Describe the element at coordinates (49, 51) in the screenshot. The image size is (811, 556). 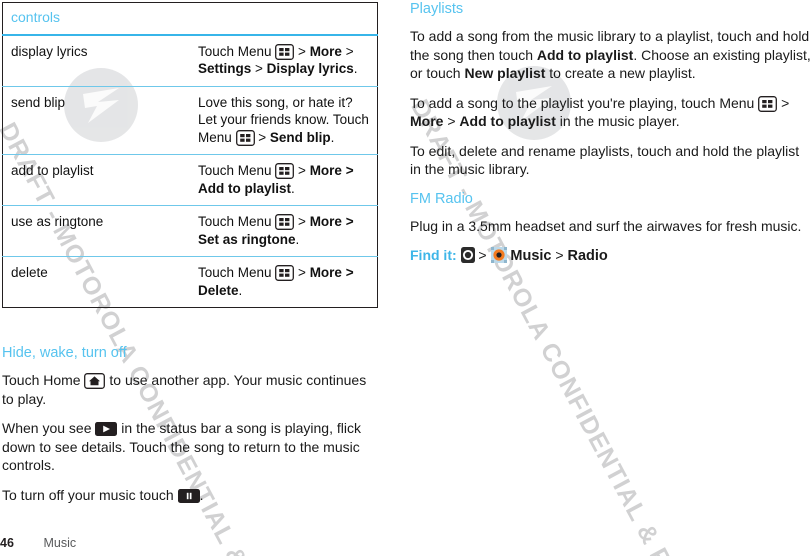
I see `table-cell-feature: display lyrics` at that location.